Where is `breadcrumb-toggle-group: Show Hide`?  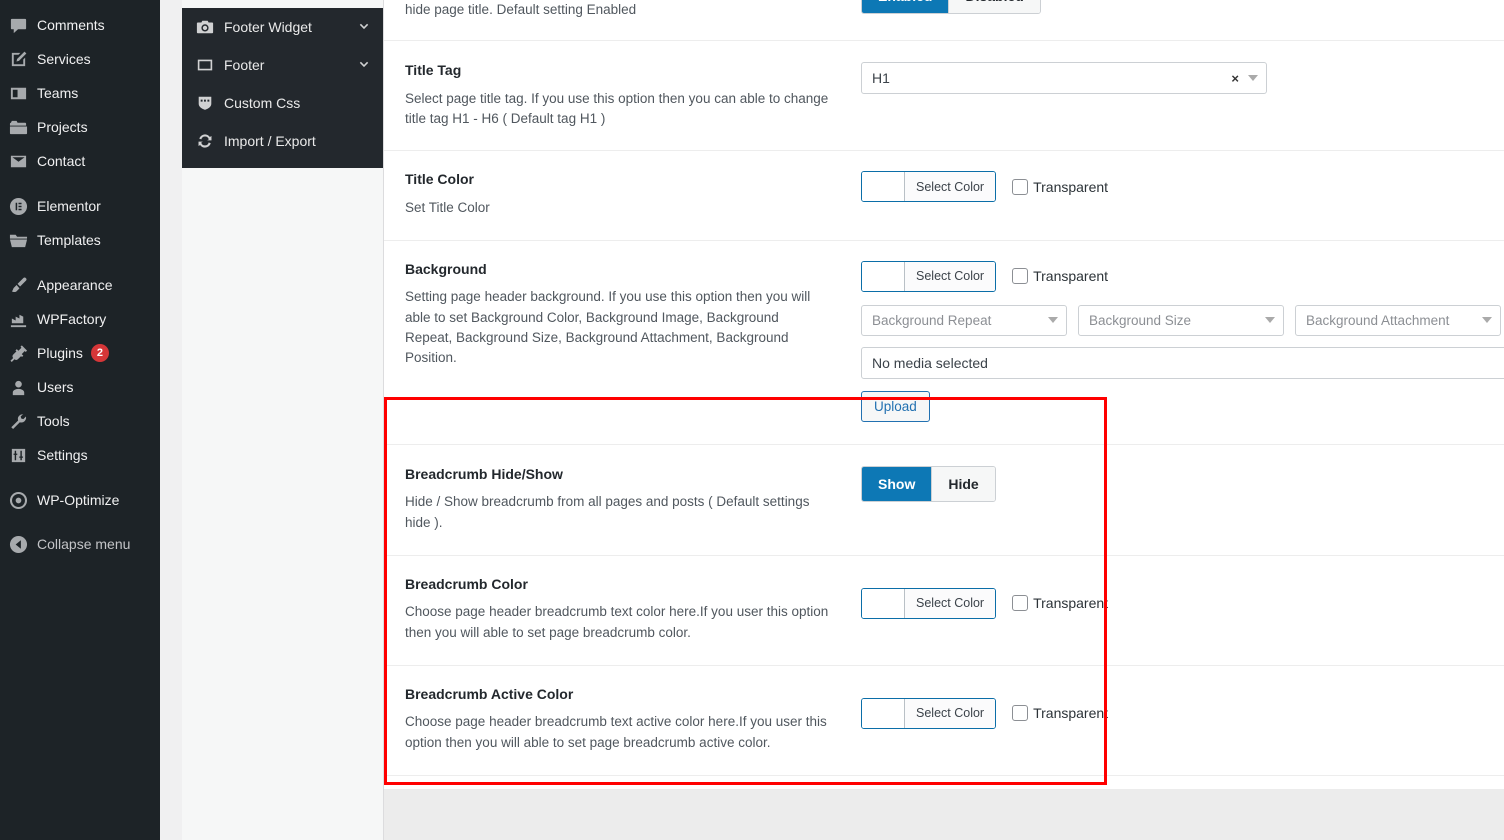 breadcrumb-toggle-group: Show Hide is located at coordinates (928, 483).